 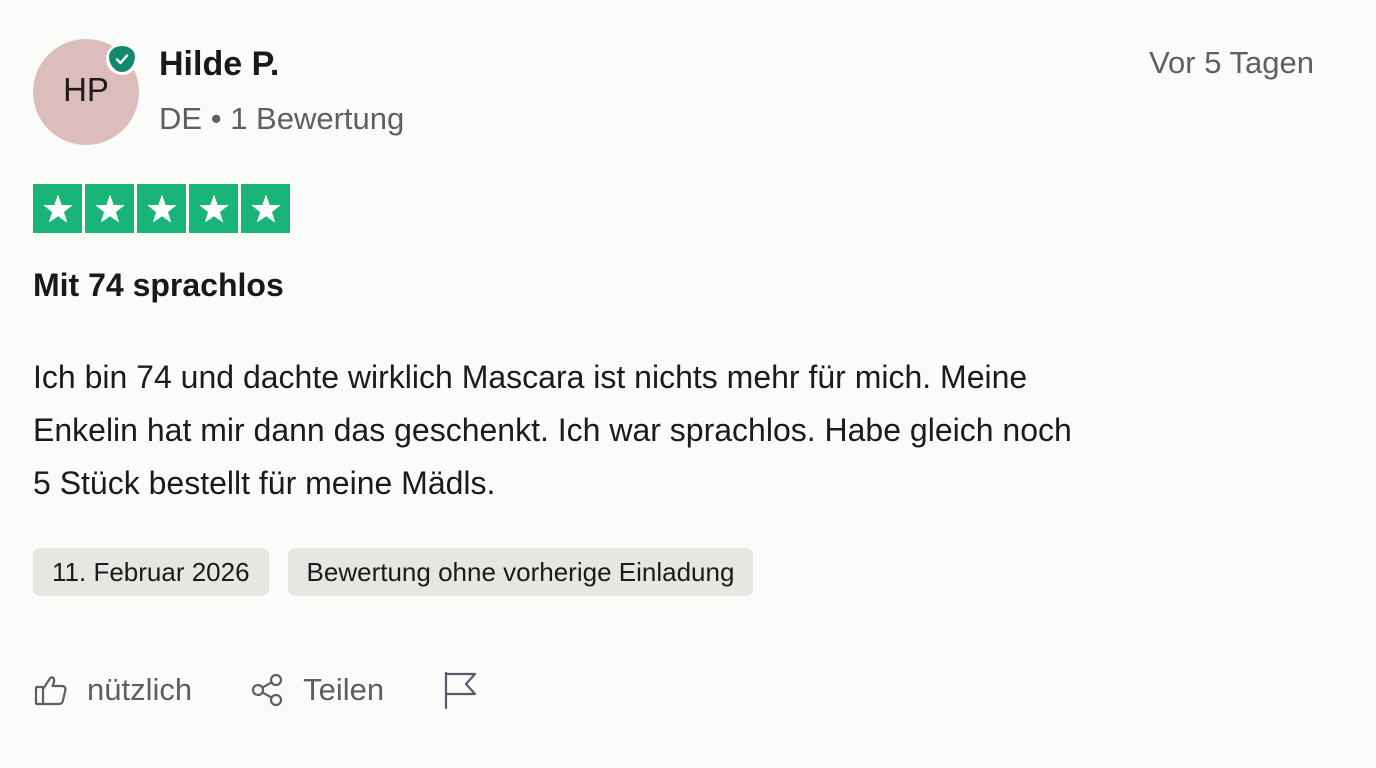 What do you see at coordinates (158, 285) in the screenshot?
I see `review-title: Mit 74 sprachlos` at bounding box center [158, 285].